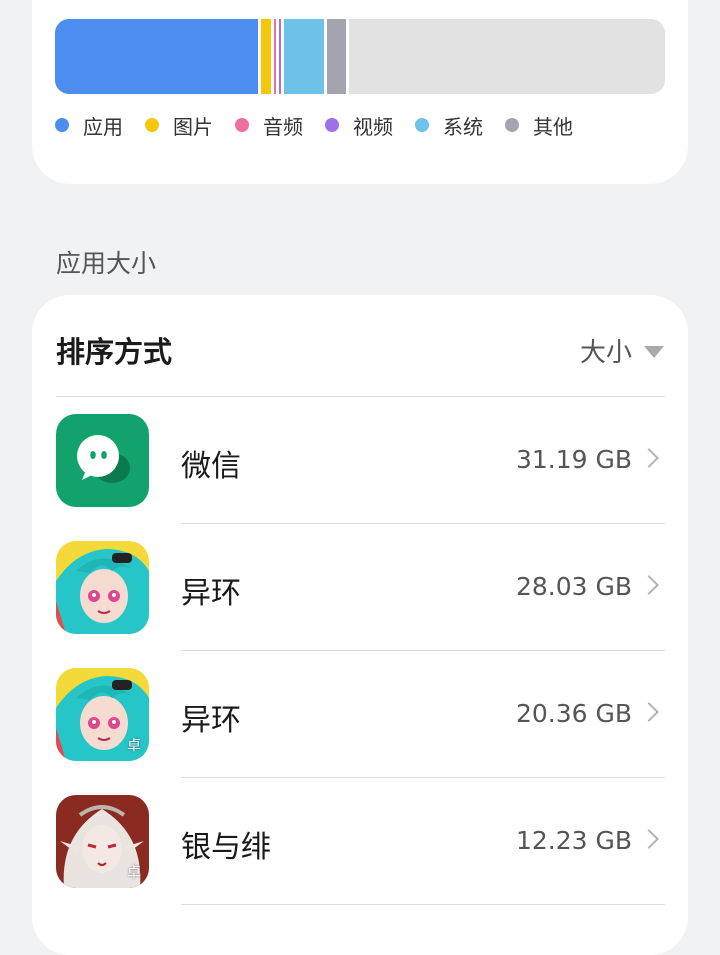 Image resolution: width=720 pixels, height=955 pixels. Describe the element at coordinates (463, 126) in the screenshot. I see `legend-label: 系统` at that location.